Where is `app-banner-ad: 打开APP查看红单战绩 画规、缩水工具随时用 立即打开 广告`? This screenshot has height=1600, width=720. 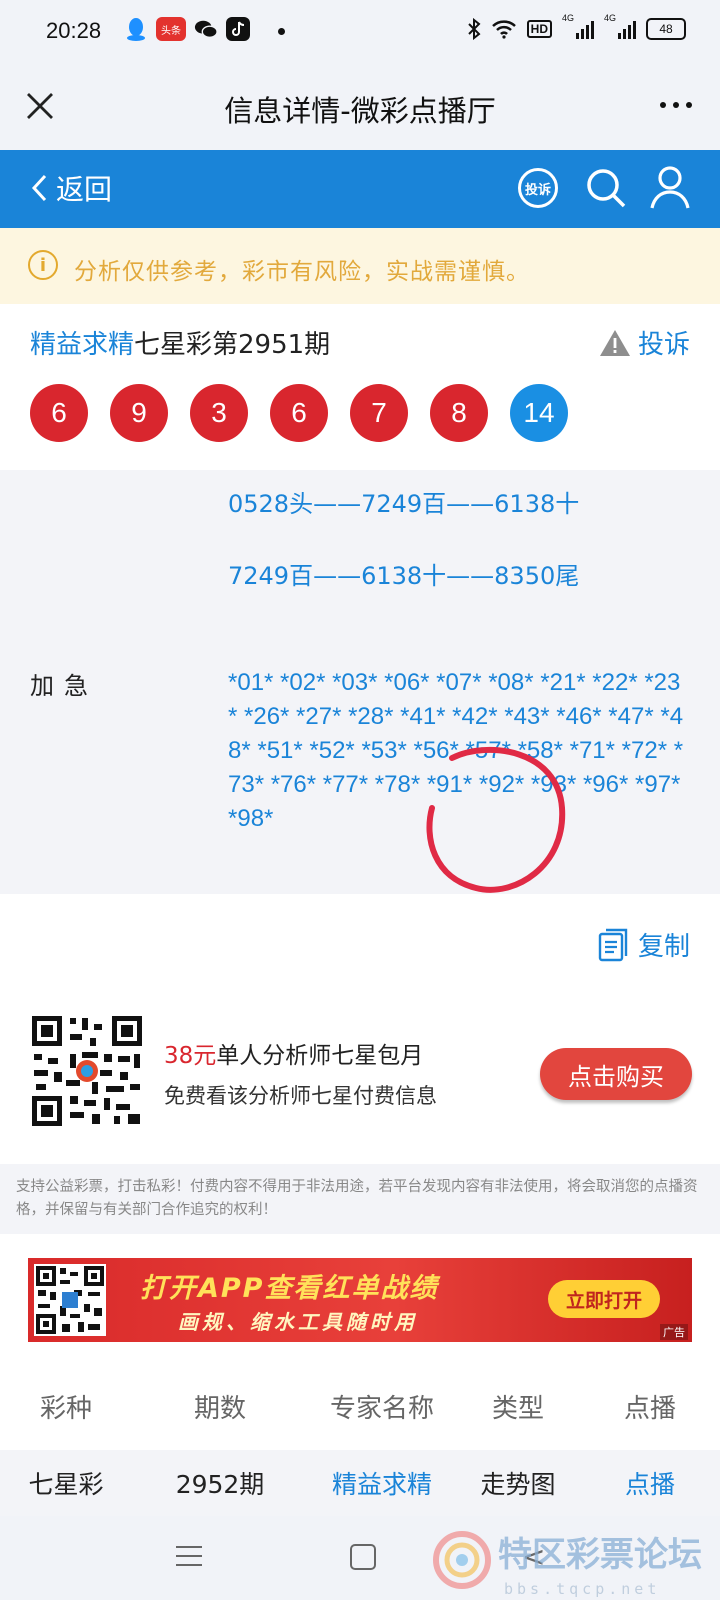 app-banner-ad: 打开APP查看红单战绩 画规、缩水工具随时用 立即打开 广告 is located at coordinates (360, 1300).